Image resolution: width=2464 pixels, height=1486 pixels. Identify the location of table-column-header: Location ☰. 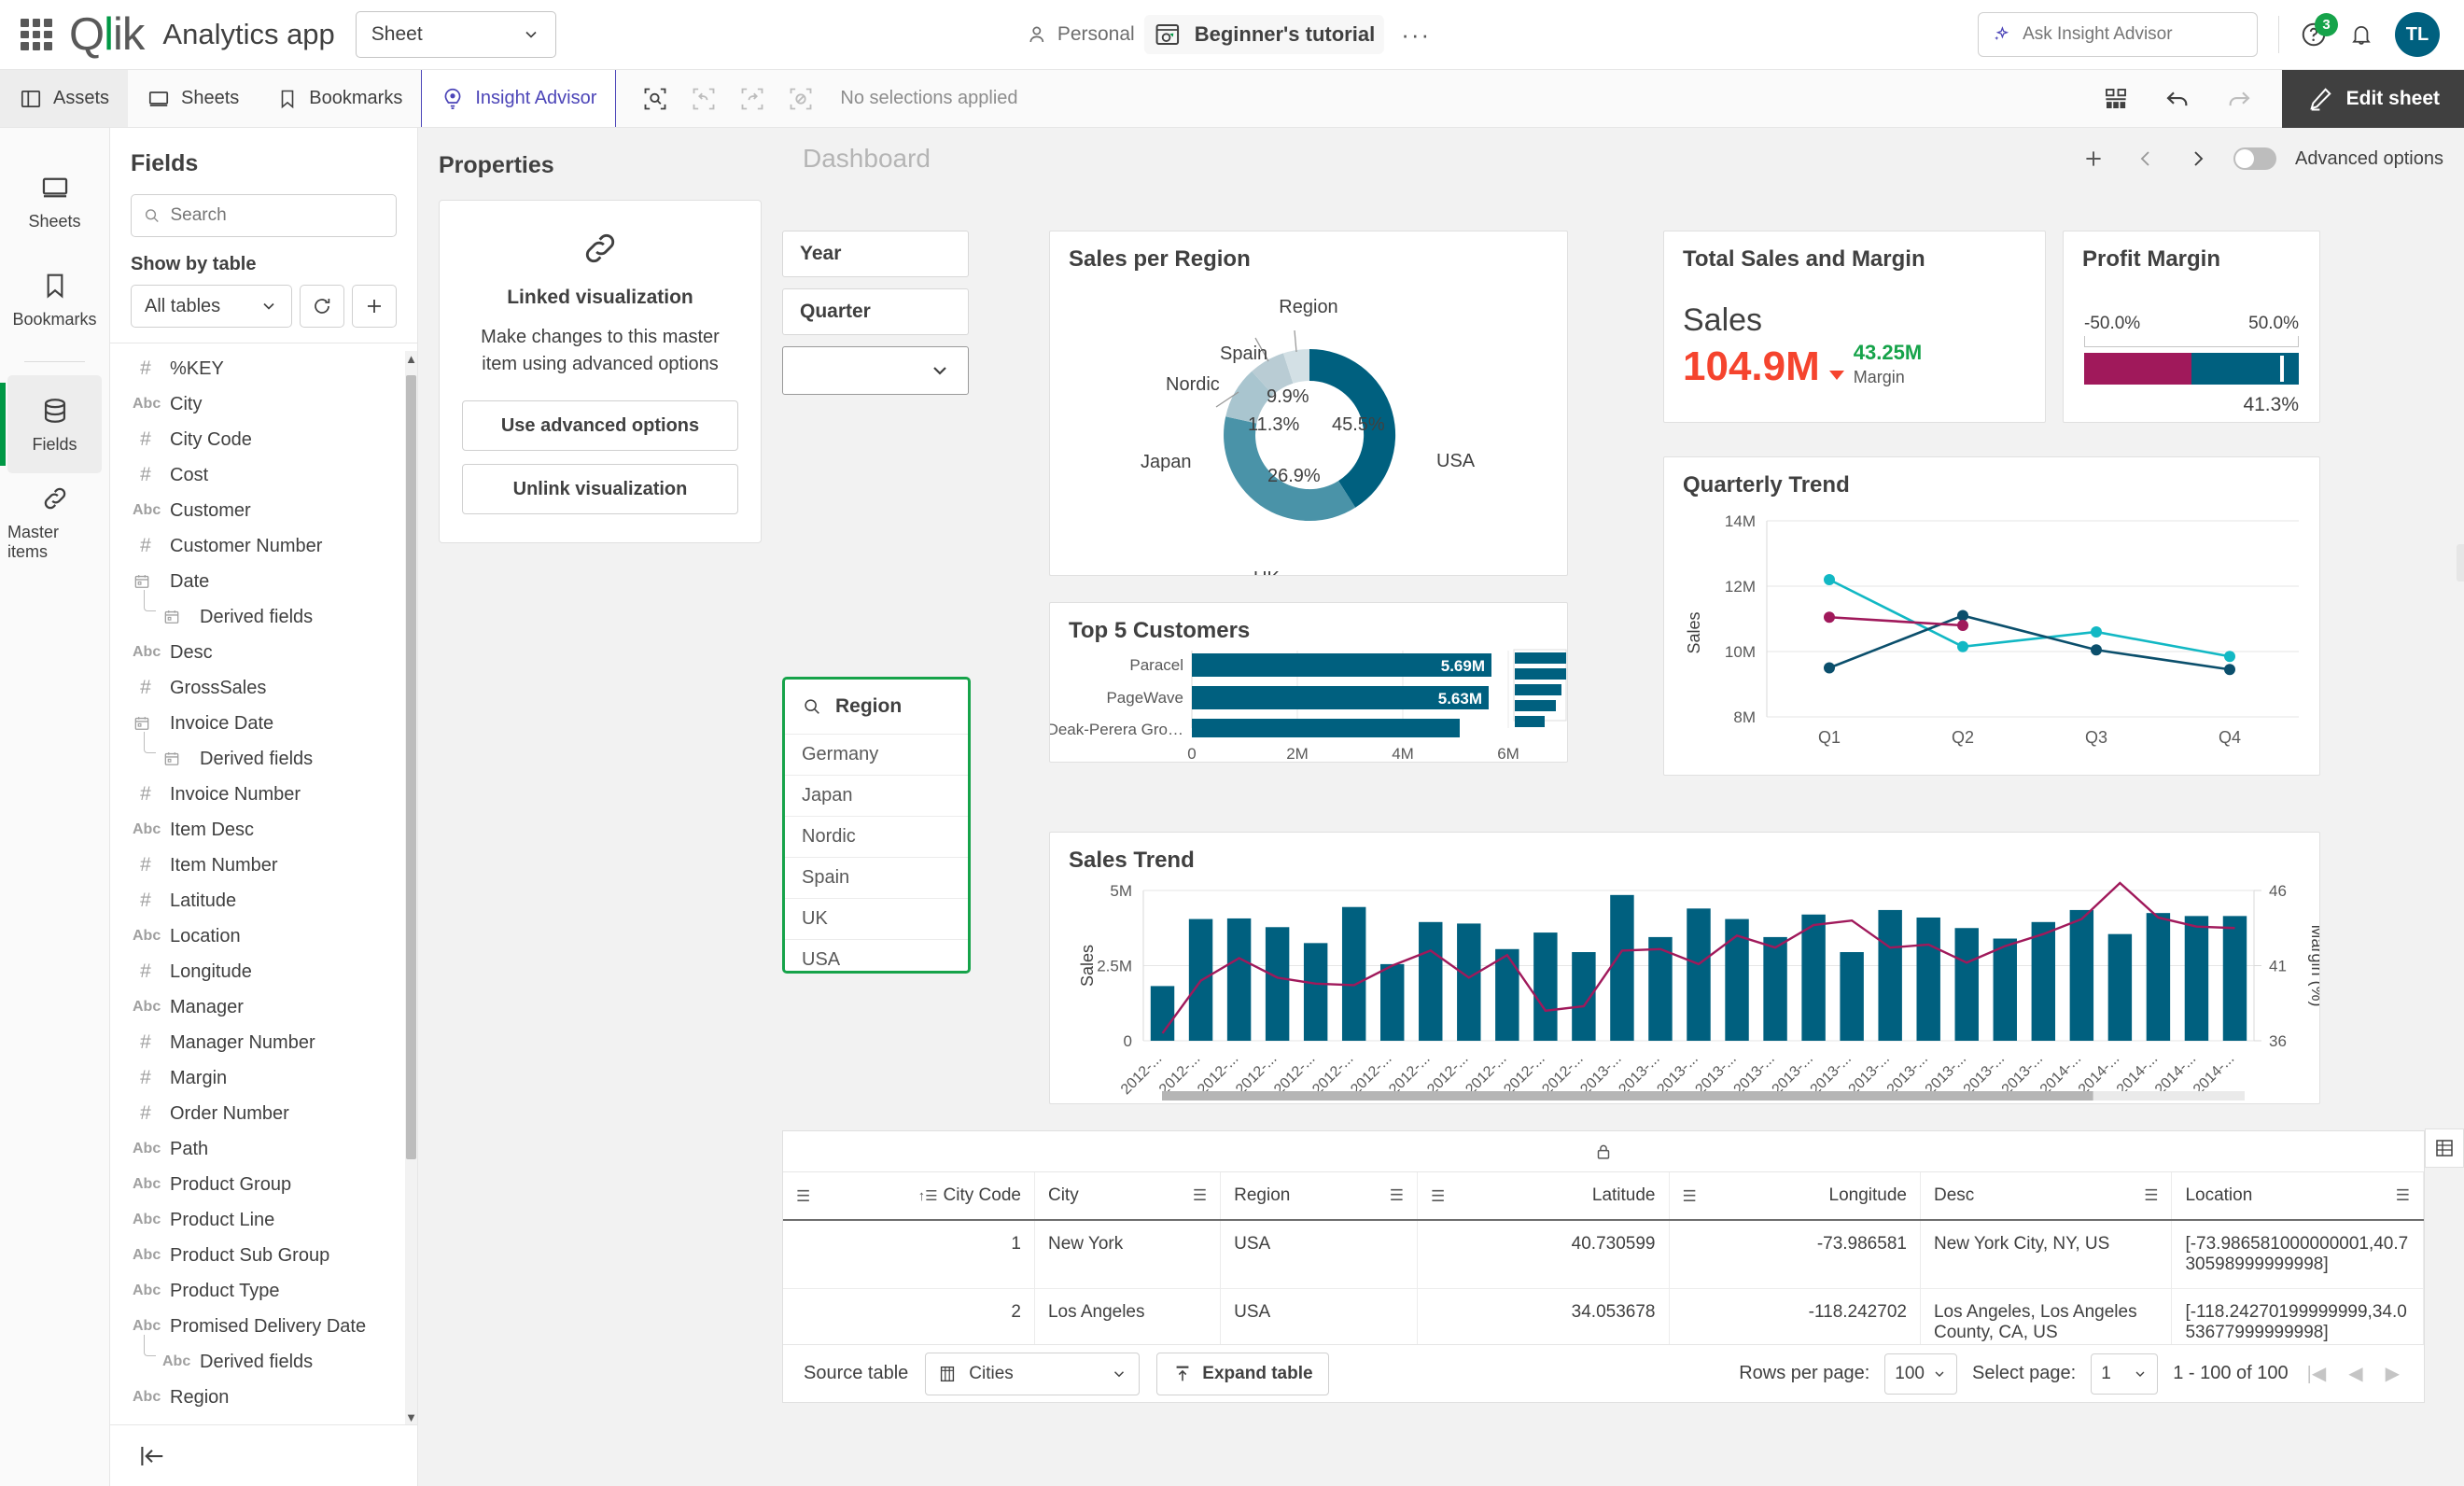
(2297, 1196).